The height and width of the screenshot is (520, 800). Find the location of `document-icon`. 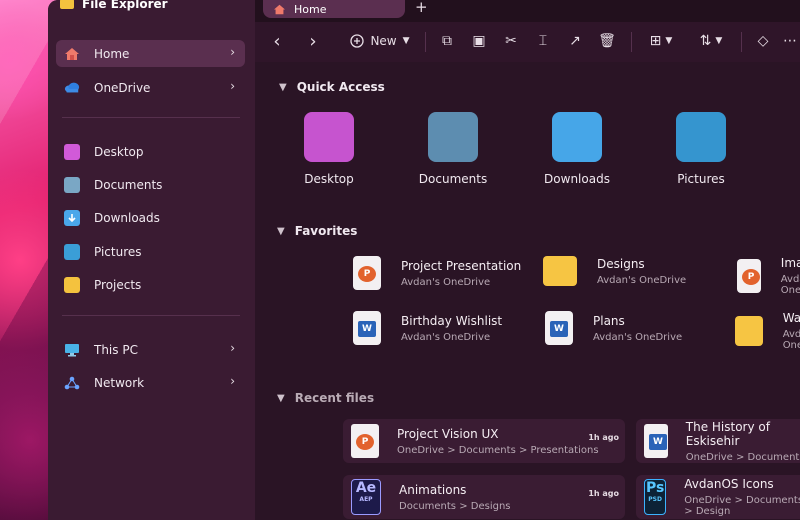

document-icon is located at coordinates (72, 184).